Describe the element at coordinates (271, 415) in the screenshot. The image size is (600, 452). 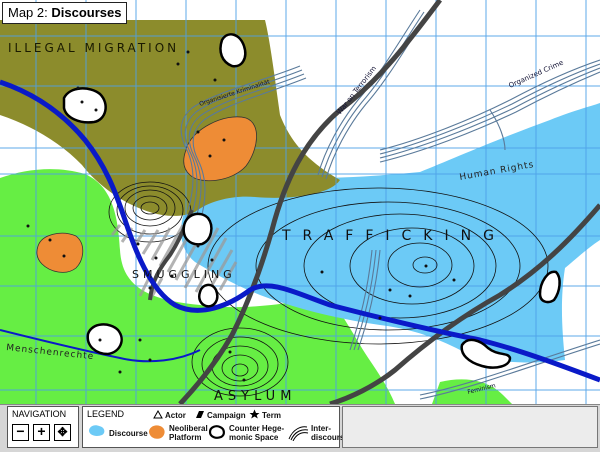
I see `legend-term-label: Term` at that location.